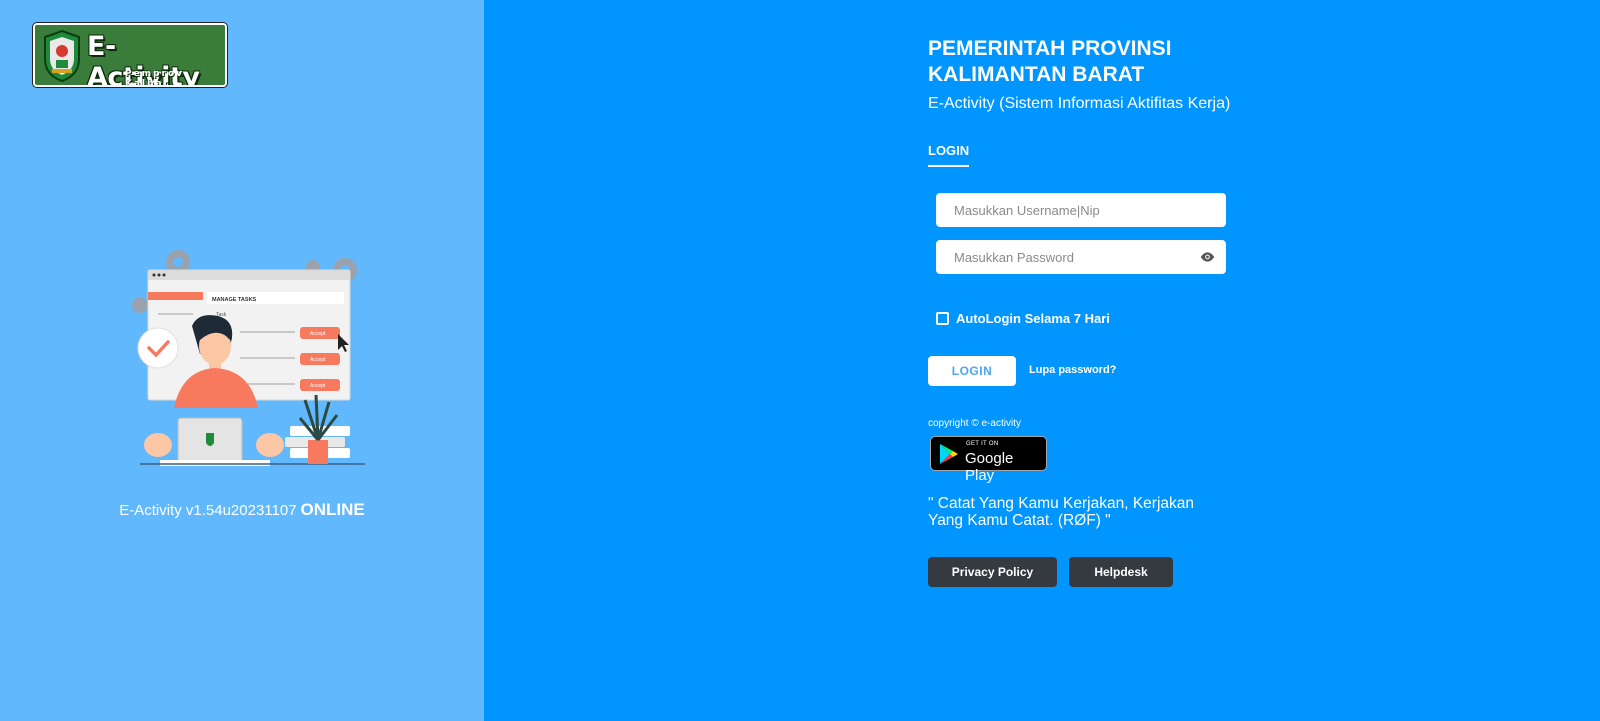 The height and width of the screenshot is (721, 1600). What do you see at coordinates (942, 318) in the screenshot?
I see `autologin-checkbox` at bounding box center [942, 318].